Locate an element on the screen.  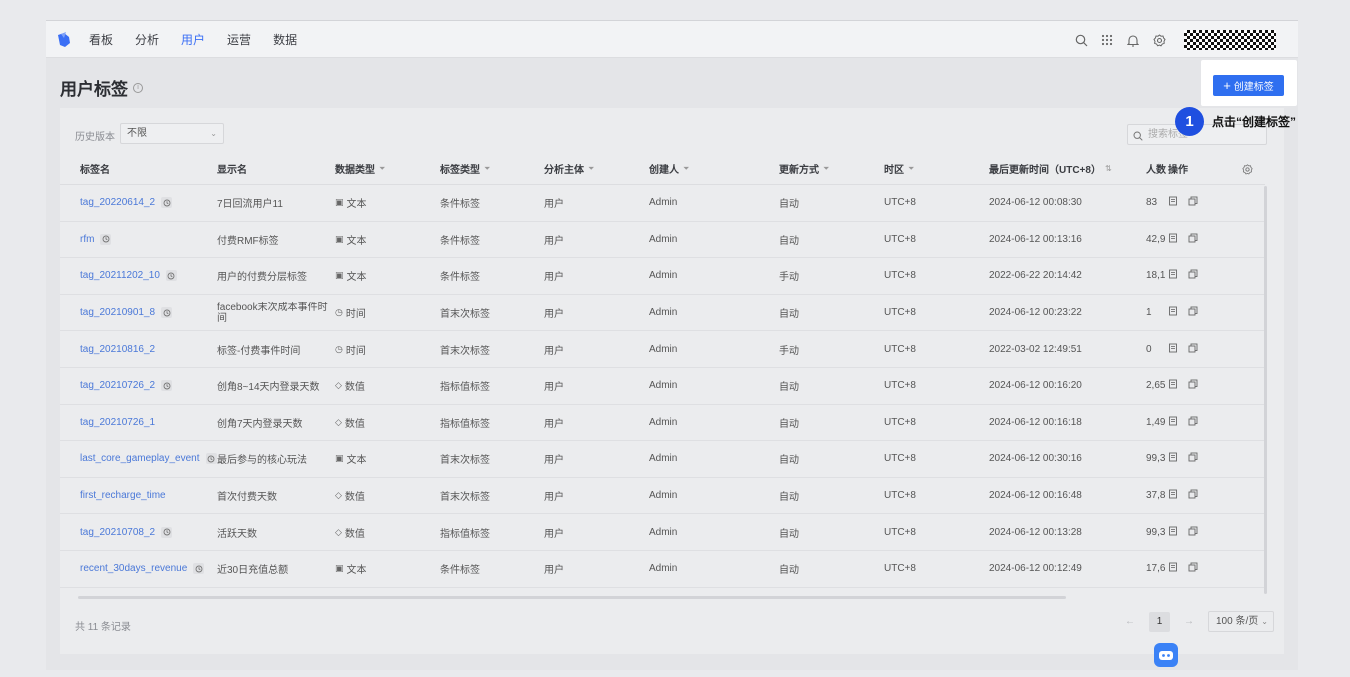
row-actions is located at coordinates (1198, 385).